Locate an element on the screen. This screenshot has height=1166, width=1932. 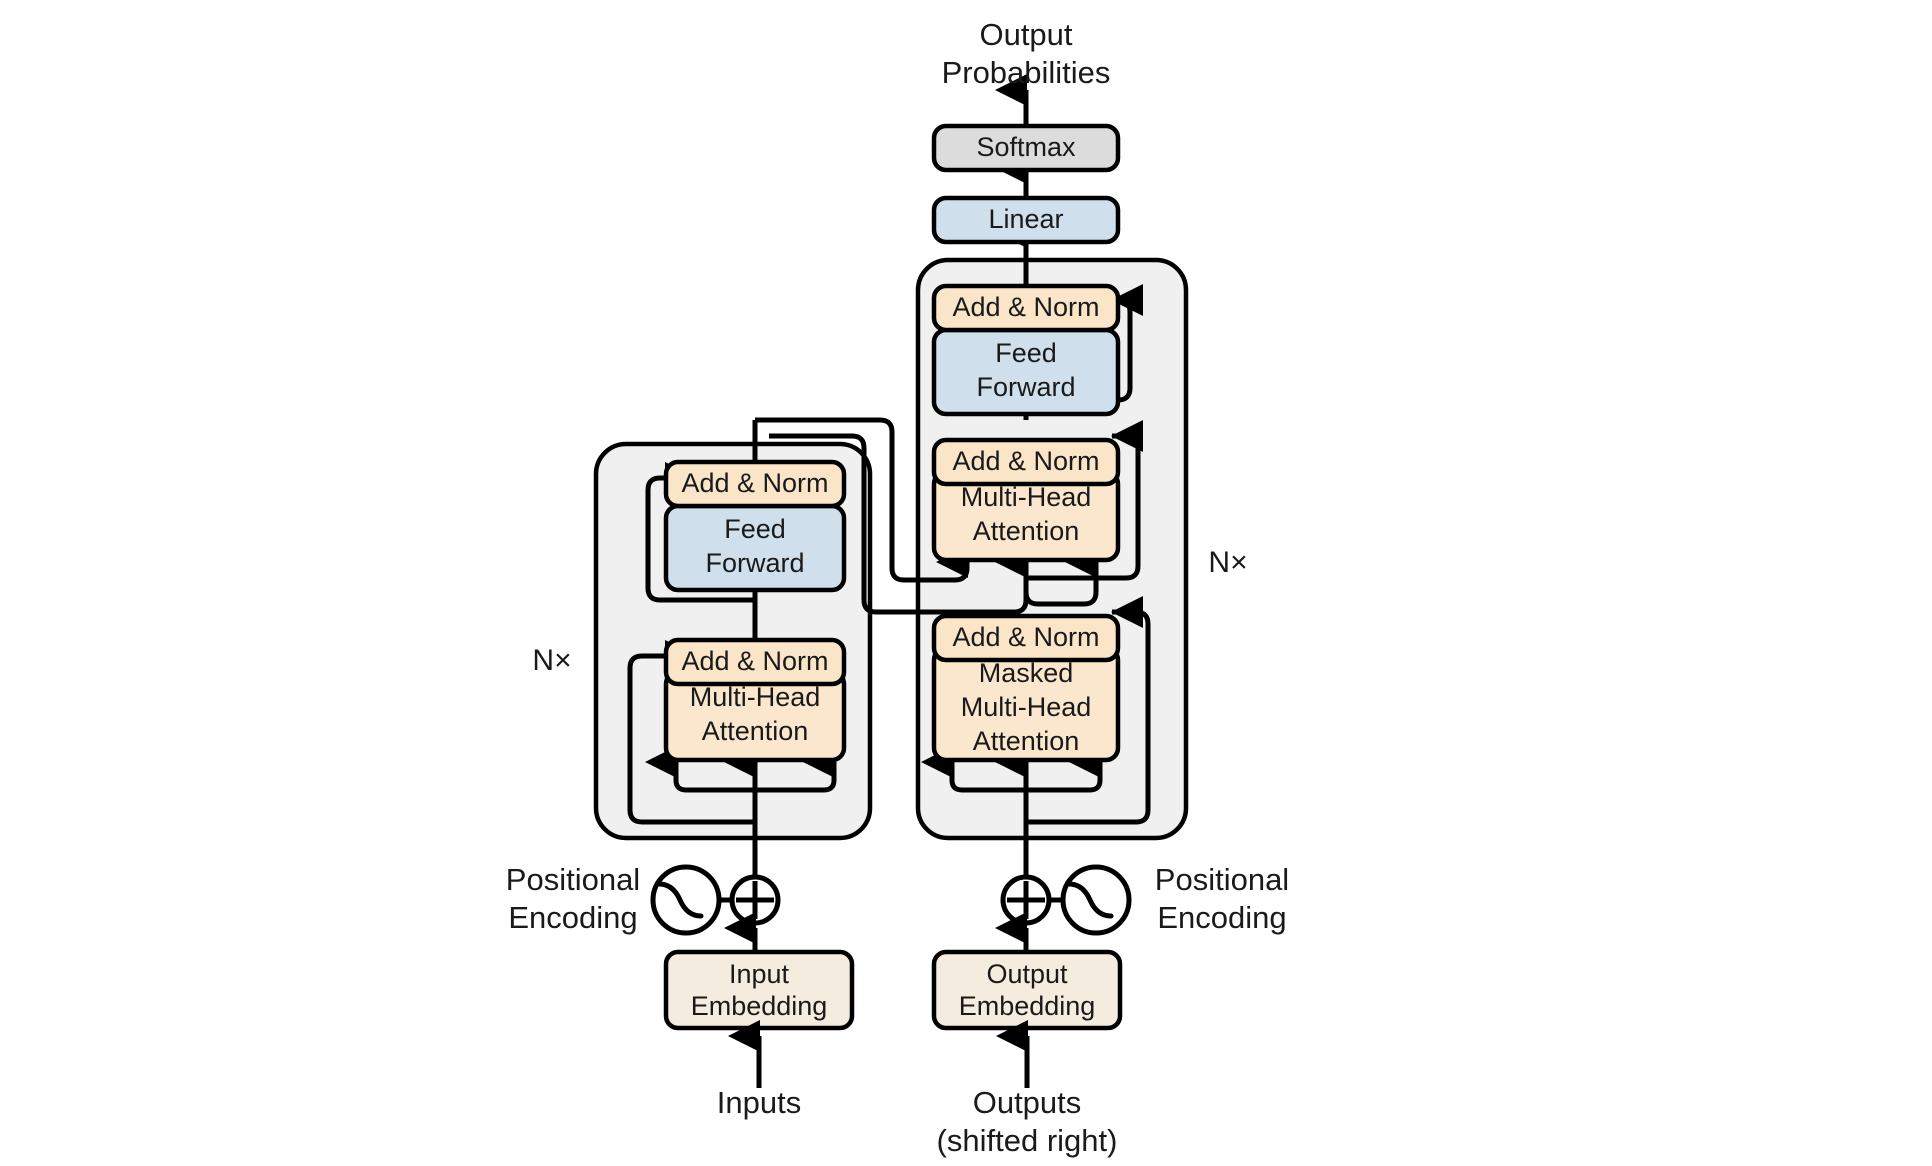
decoder-cross-attention-label-line2: Attention is located at coordinates (1026, 531).